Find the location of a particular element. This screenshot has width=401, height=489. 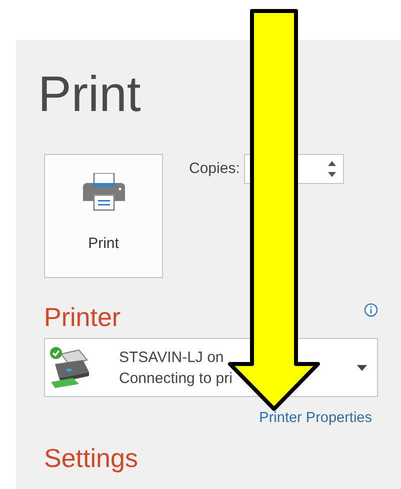

printer-properties-link: Printer Properties is located at coordinates (315, 418).